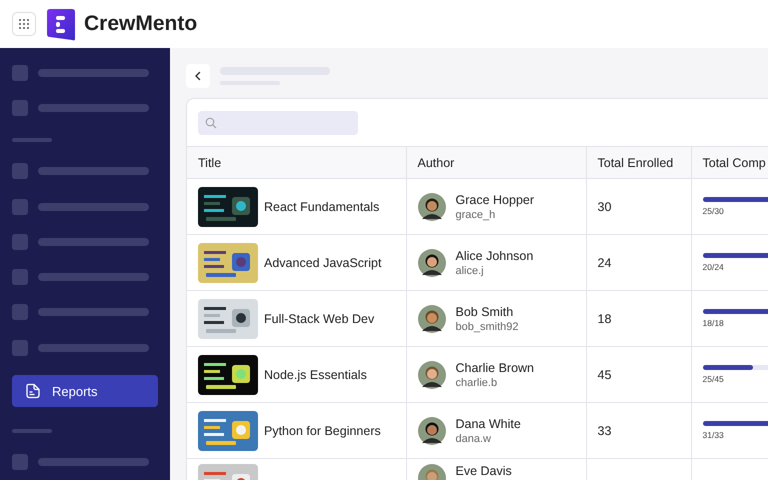 The image size is (768, 480). What do you see at coordinates (495, 367) in the screenshot?
I see `author-name: Charlie Brown` at bounding box center [495, 367].